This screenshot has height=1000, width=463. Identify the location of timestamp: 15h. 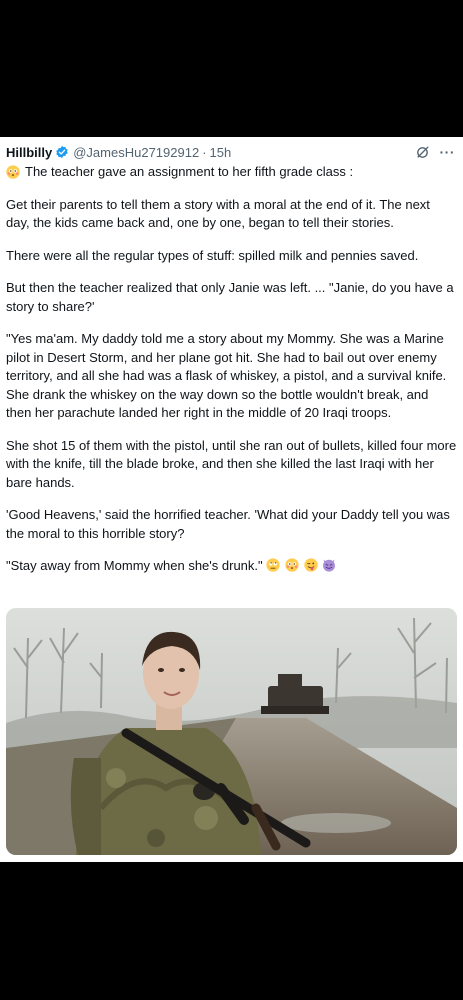
(221, 152).